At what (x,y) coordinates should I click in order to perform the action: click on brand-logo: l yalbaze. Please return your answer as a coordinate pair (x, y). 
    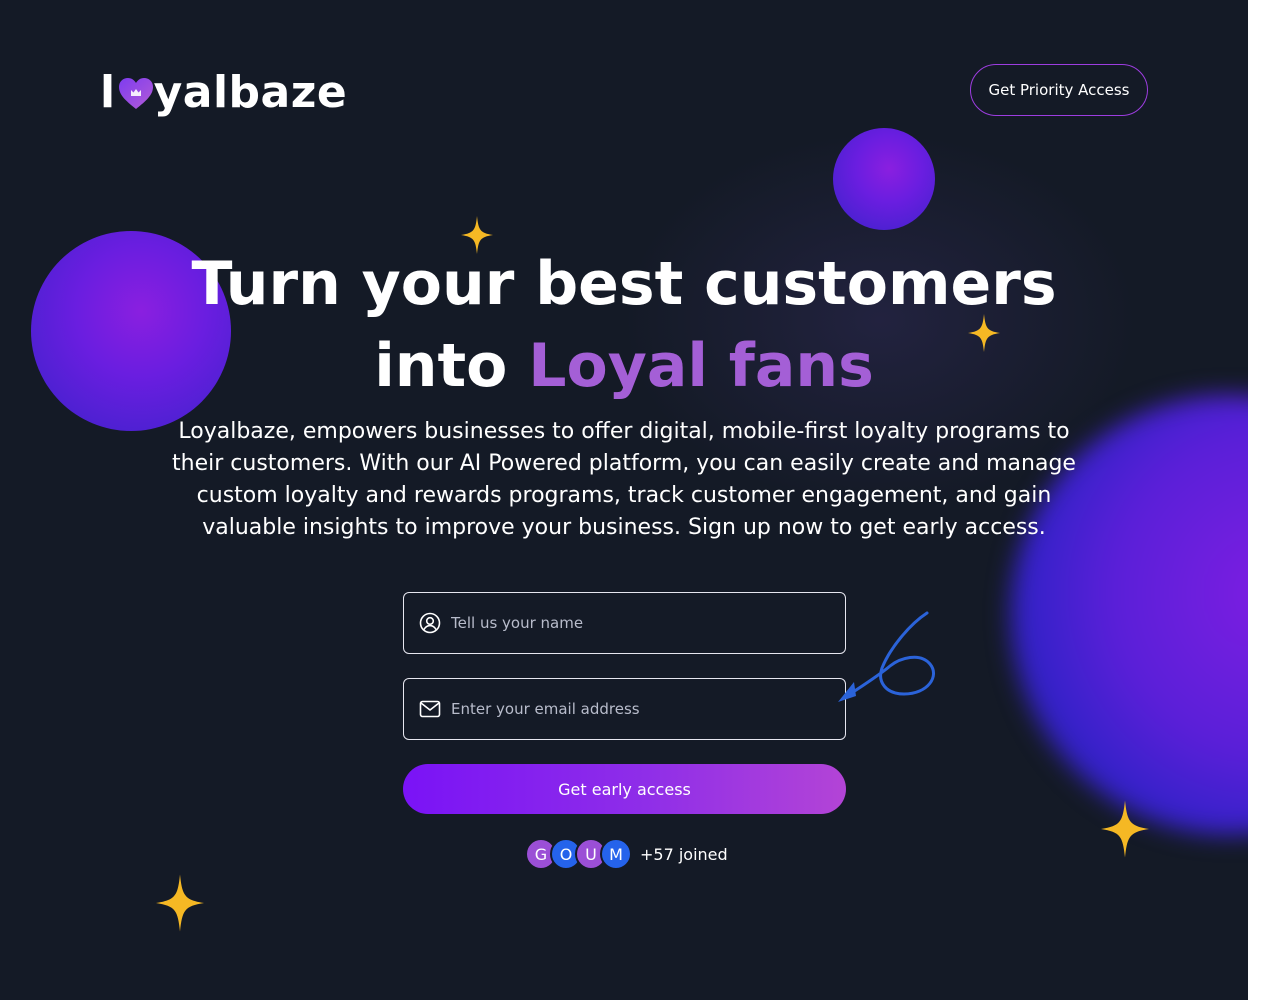
    Looking at the image, I should click on (223, 92).